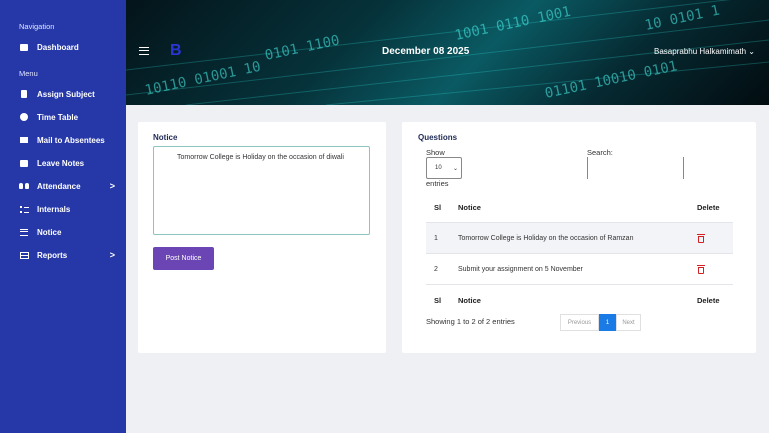 The width and height of the screenshot is (769, 433). I want to click on menu-lines-icon, so click(24, 232).